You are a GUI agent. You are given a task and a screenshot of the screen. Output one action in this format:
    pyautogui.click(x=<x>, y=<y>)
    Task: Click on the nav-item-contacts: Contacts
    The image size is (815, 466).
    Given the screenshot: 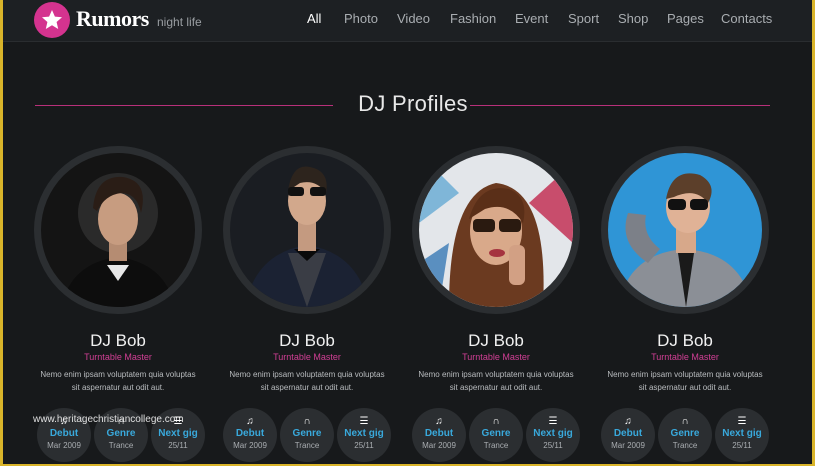 What is the action you would take?
    pyautogui.click(x=746, y=20)
    